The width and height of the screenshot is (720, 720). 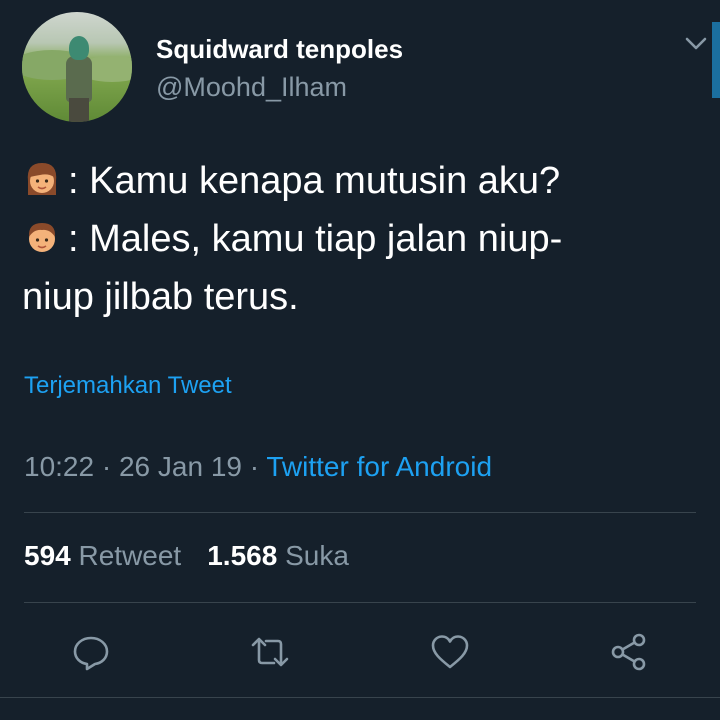 What do you see at coordinates (279, 49) in the screenshot?
I see `display-name: Squidward tenpoles` at bounding box center [279, 49].